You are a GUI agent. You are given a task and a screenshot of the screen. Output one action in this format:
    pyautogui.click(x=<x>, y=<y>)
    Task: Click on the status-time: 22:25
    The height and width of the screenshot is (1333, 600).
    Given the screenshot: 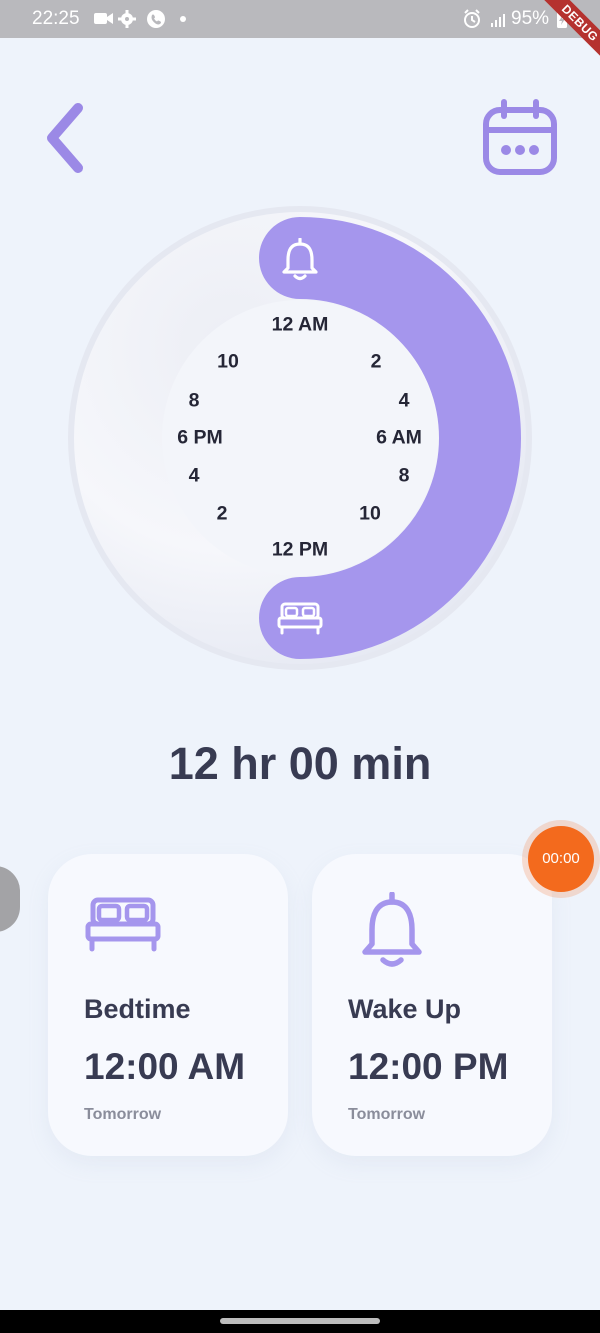 What is the action you would take?
    pyautogui.click(x=56, y=18)
    